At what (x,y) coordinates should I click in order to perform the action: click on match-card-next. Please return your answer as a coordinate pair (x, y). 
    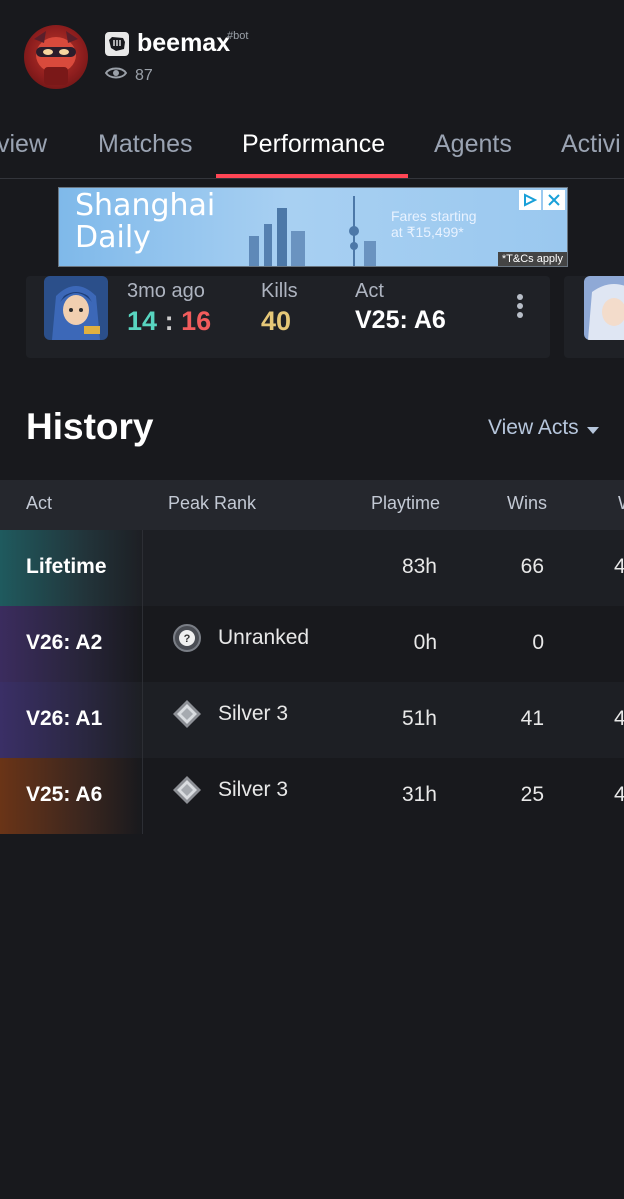
    Looking at the image, I should click on (594, 317).